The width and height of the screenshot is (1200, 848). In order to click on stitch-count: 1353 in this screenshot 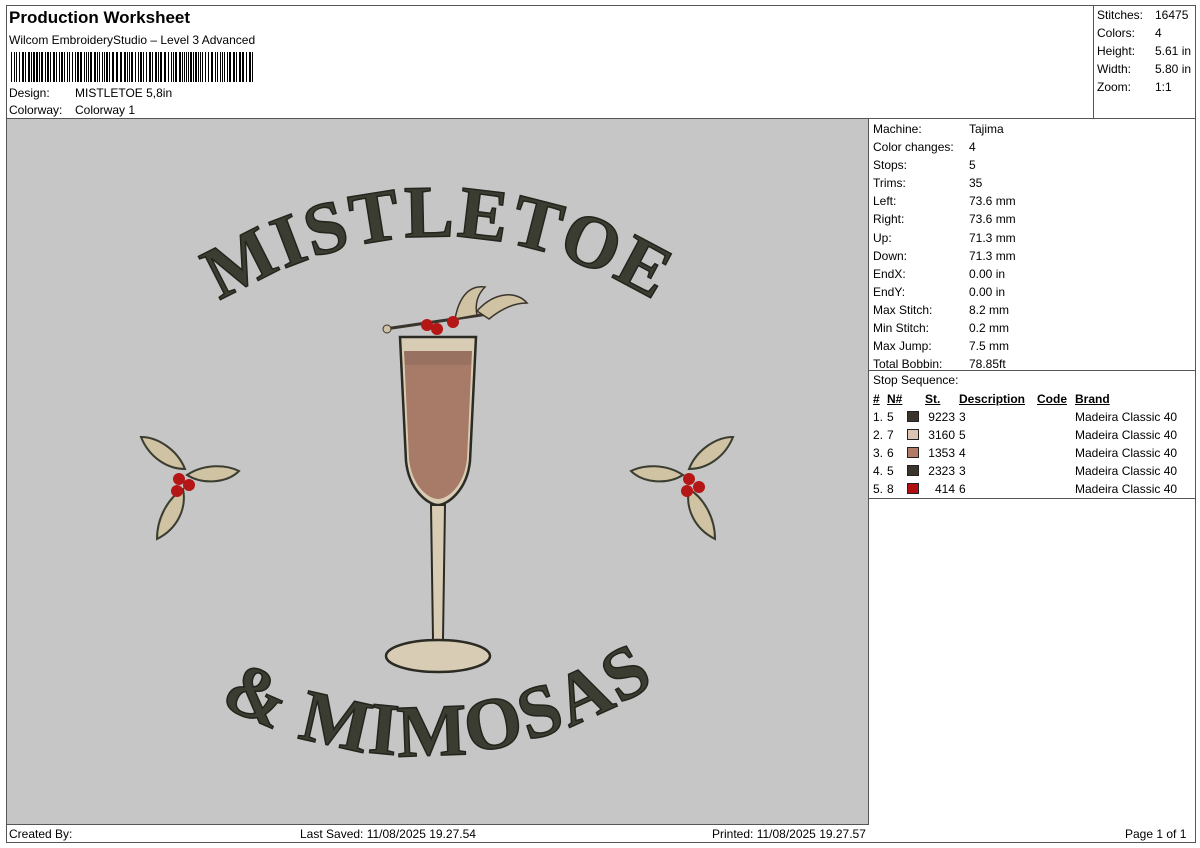, I will do `click(941, 453)`.